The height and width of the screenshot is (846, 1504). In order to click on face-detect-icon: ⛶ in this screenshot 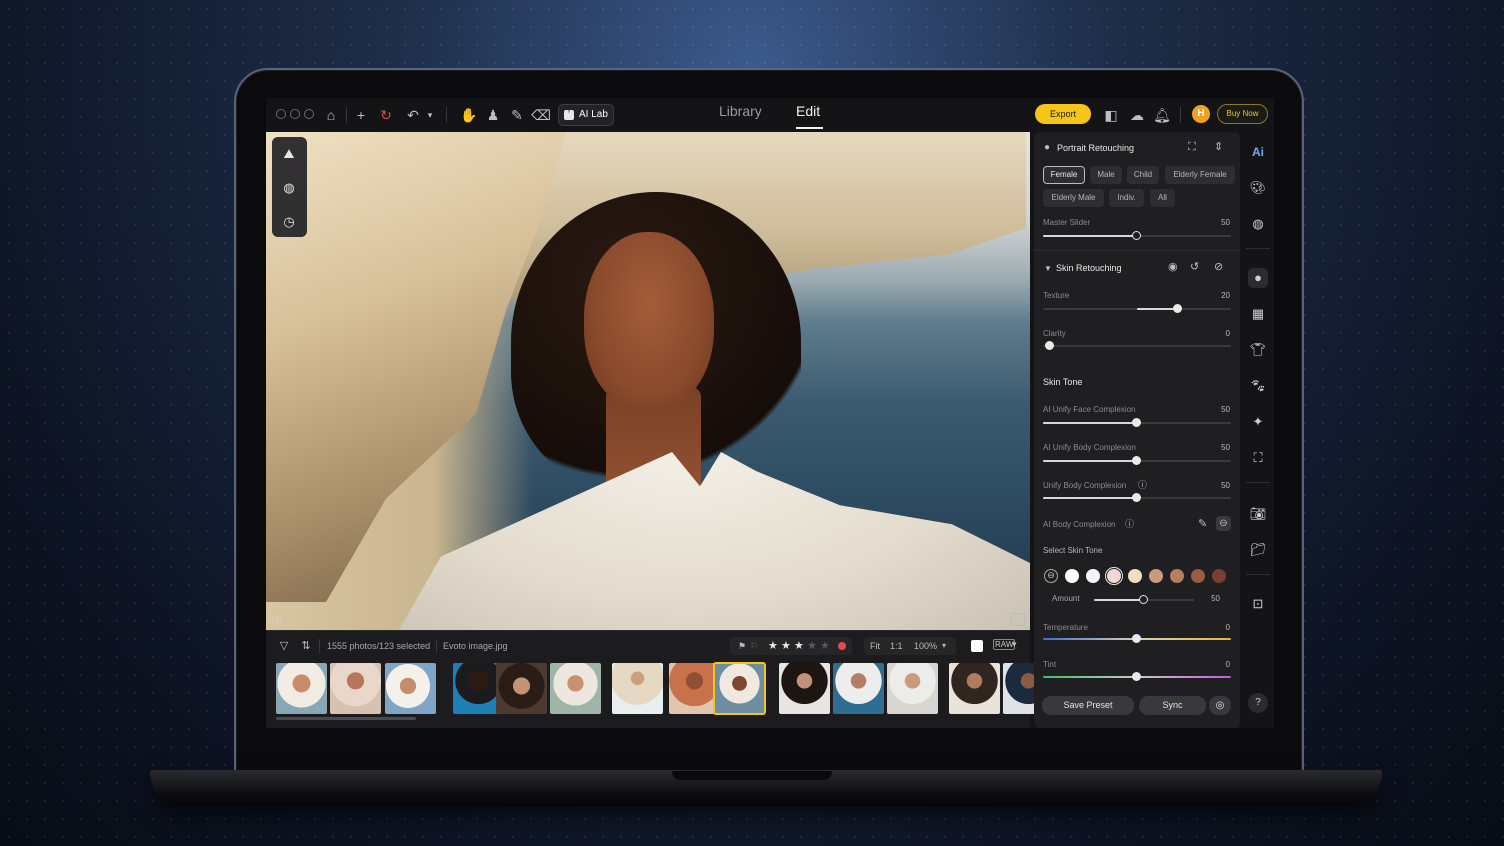, I will do `click(1192, 147)`.